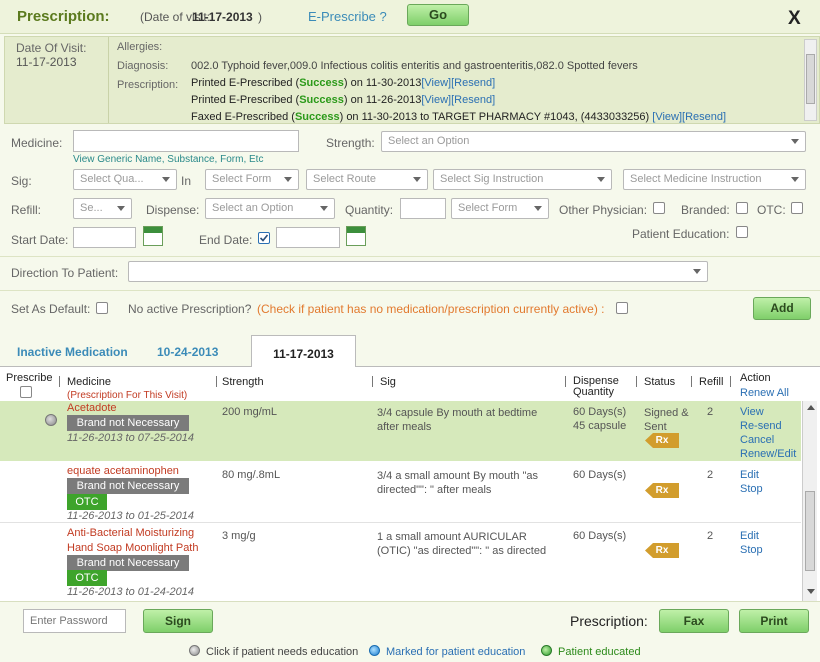  Describe the element at coordinates (282, 652) in the screenshot. I see `legend-needs-education: Click if patient needs education` at that location.